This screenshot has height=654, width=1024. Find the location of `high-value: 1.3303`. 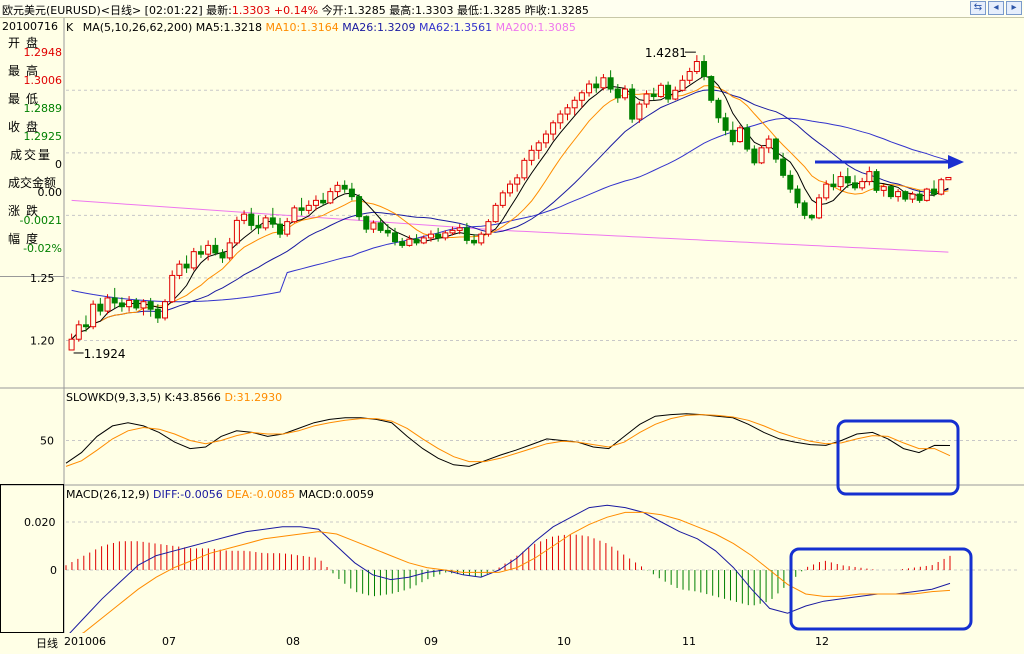

high-value: 1.3303 is located at coordinates (434, 10).